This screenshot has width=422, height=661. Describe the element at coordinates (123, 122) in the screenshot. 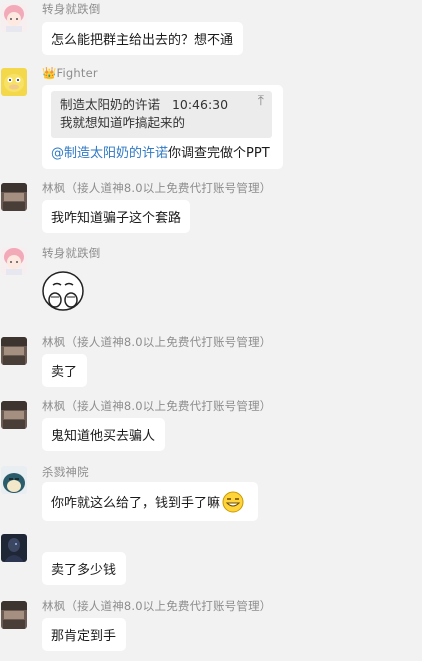

I see `quote-text: 我就想知道咋搞起来的` at that location.